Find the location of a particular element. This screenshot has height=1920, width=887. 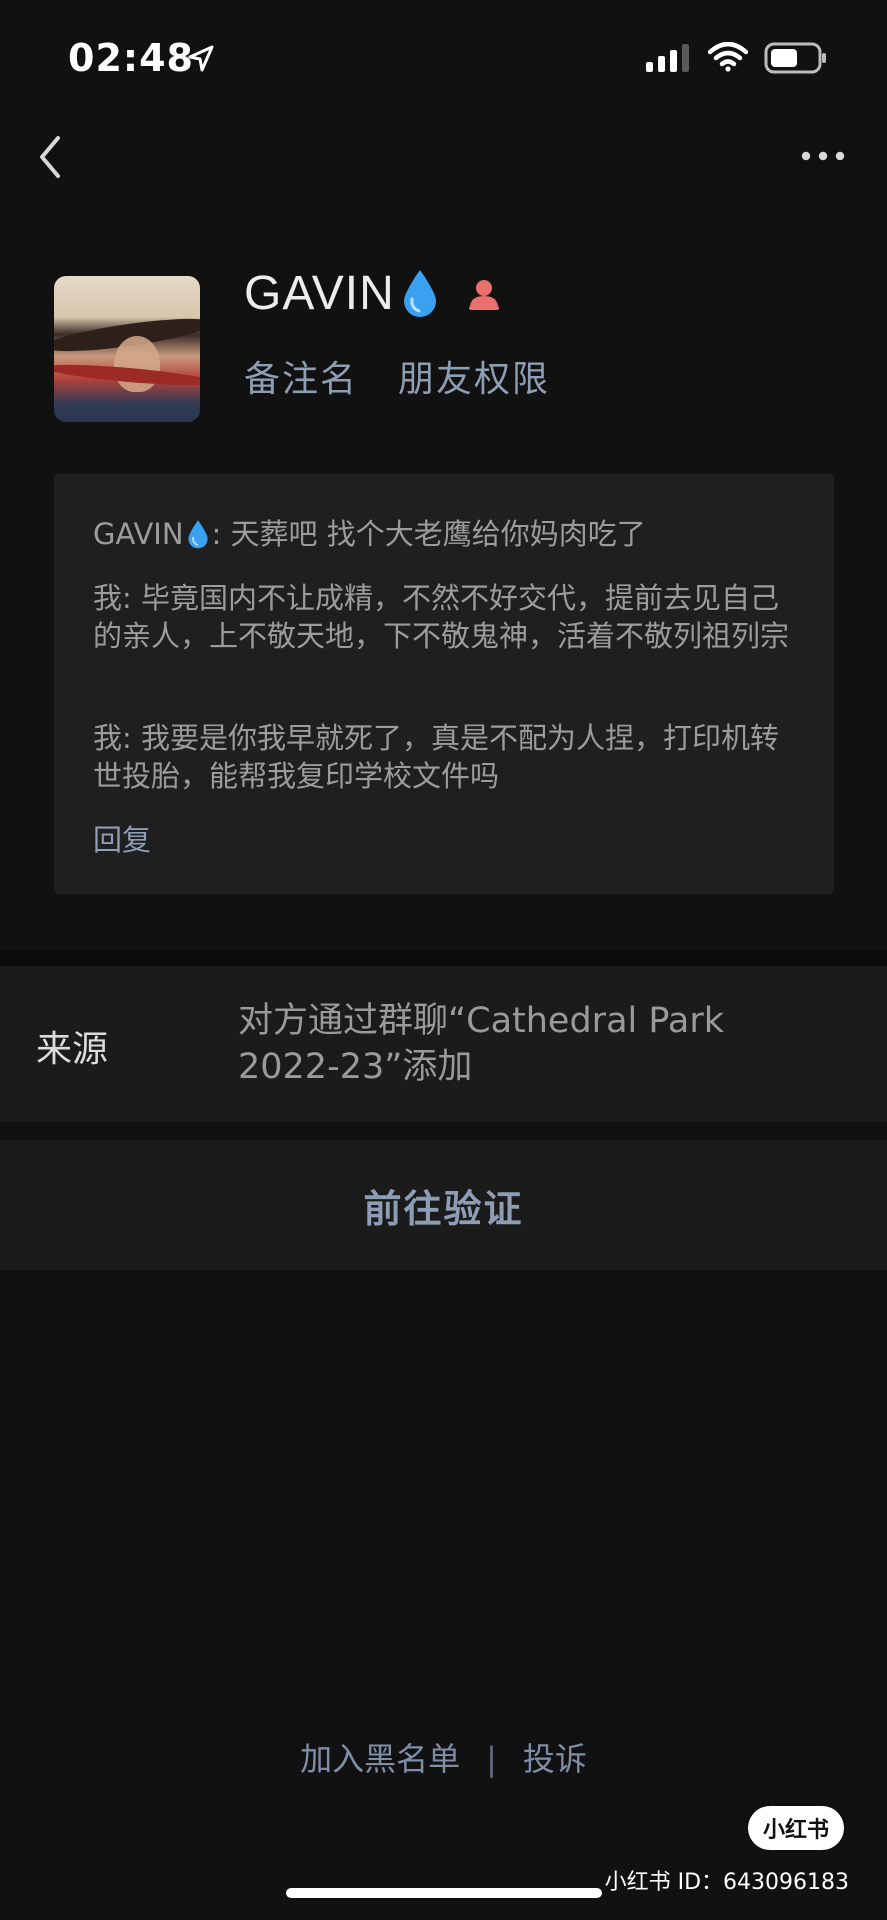

cellular-signal-icon is located at coordinates (667, 58).